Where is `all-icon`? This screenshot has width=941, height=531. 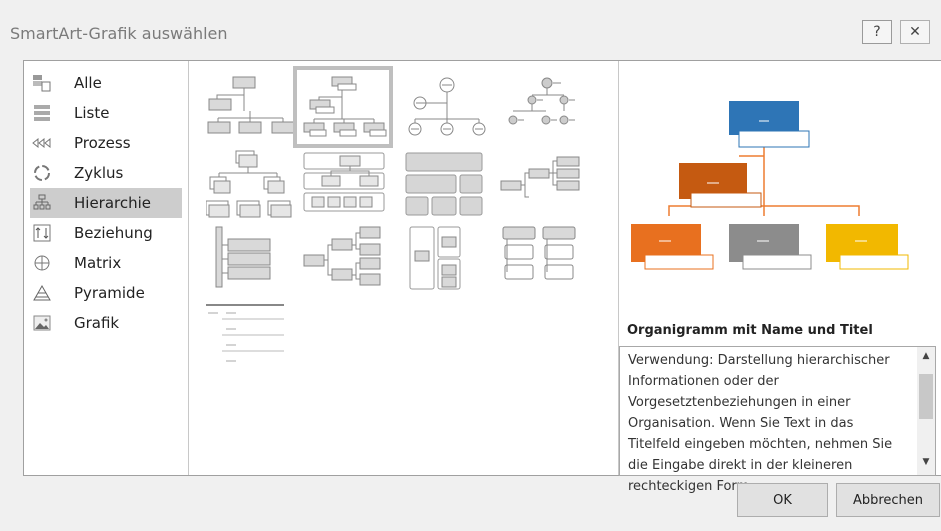
all-icon is located at coordinates (42, 83).